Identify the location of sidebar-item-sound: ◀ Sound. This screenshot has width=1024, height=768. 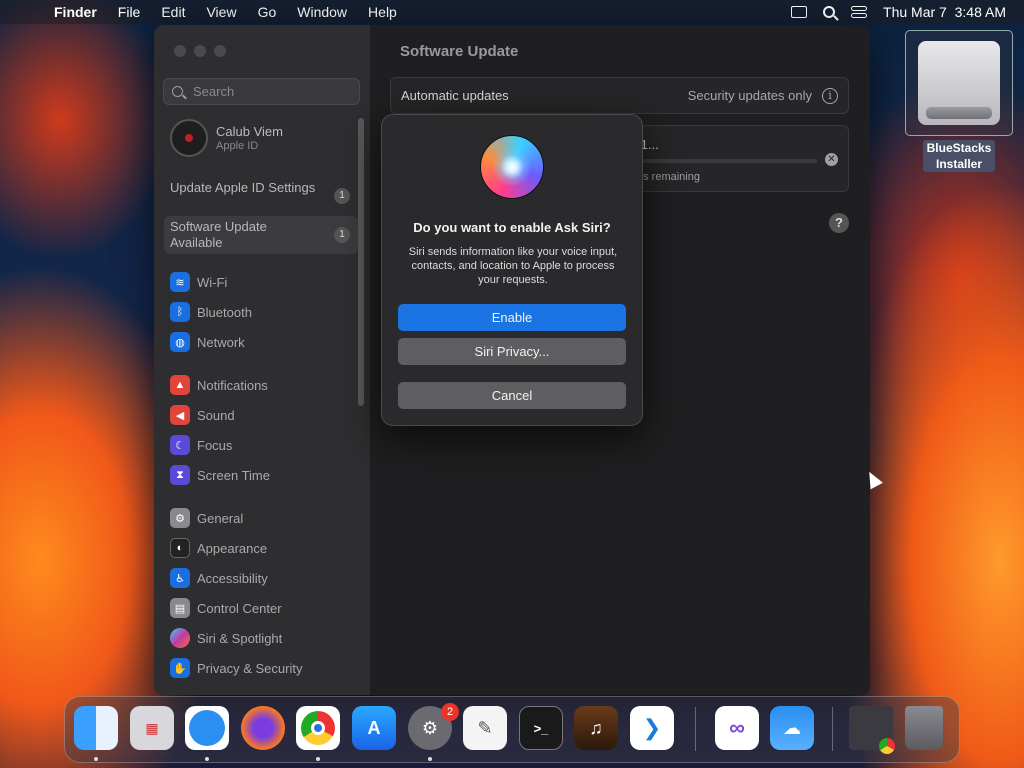
(202, 415).